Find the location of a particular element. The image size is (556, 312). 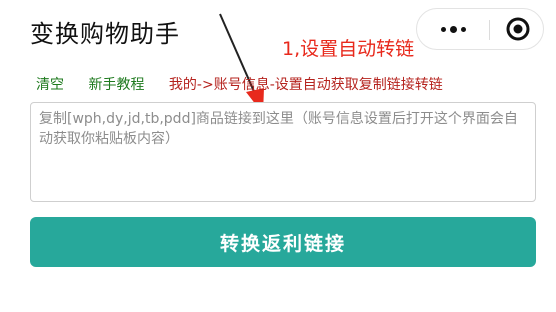

app-title: 变换购物助手 is located at coordinates (105, 34).